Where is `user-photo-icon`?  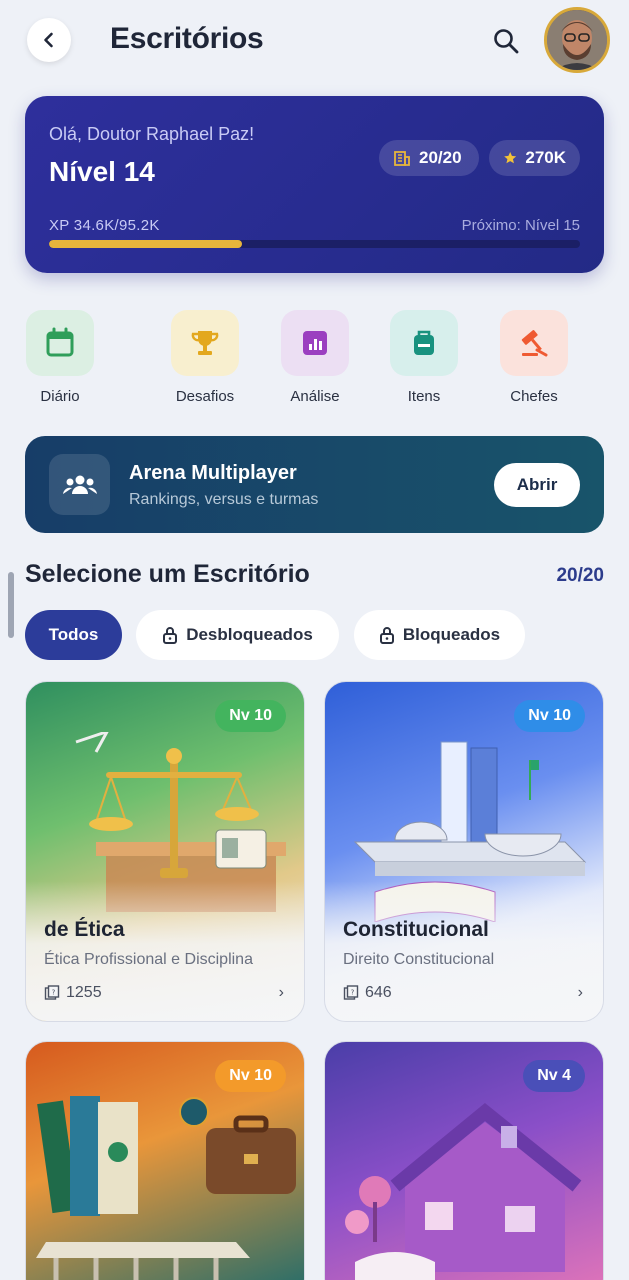
user-photo-icon is located at coordinates (577, 40).